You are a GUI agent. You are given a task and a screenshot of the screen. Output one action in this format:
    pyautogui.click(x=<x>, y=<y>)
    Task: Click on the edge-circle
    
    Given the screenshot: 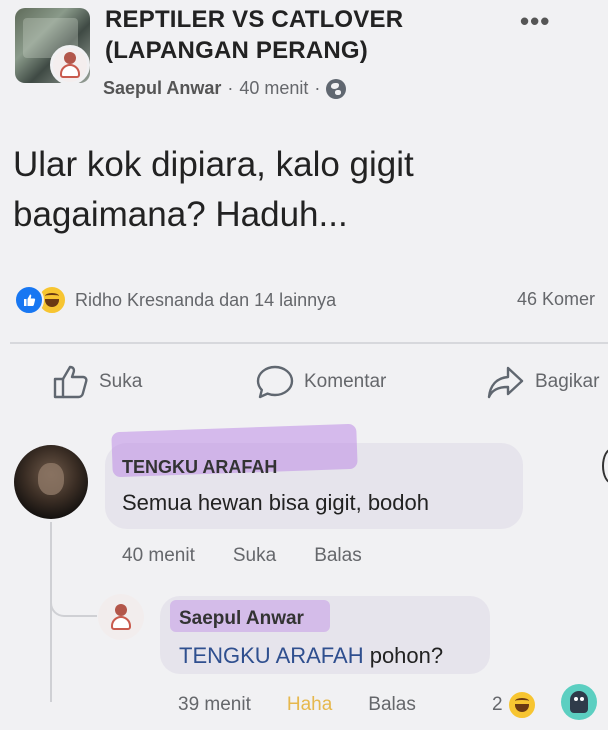 What is the action you would take?
    pyautogui.click(x=605, y=466)
    